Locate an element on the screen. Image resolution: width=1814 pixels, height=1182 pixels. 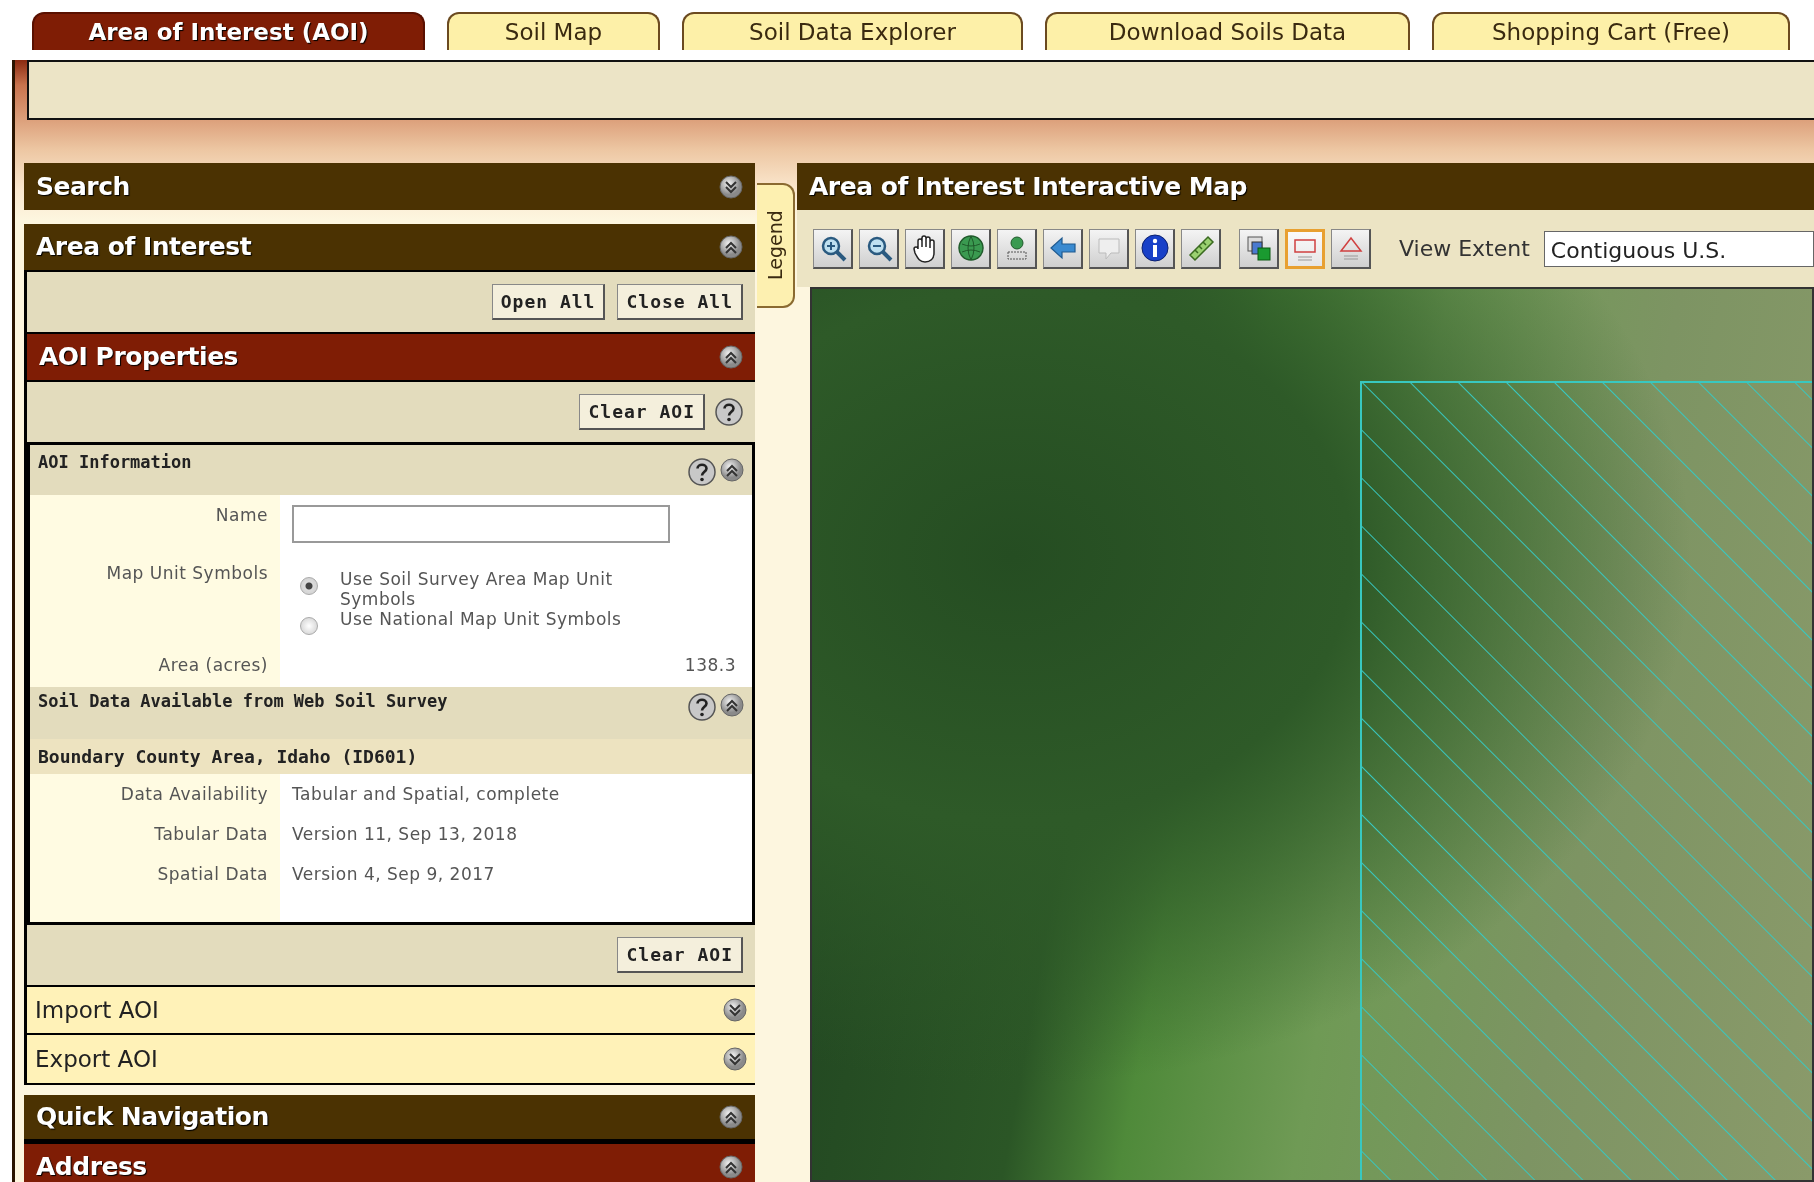
info-icon is located at coordinates (1154, 248).